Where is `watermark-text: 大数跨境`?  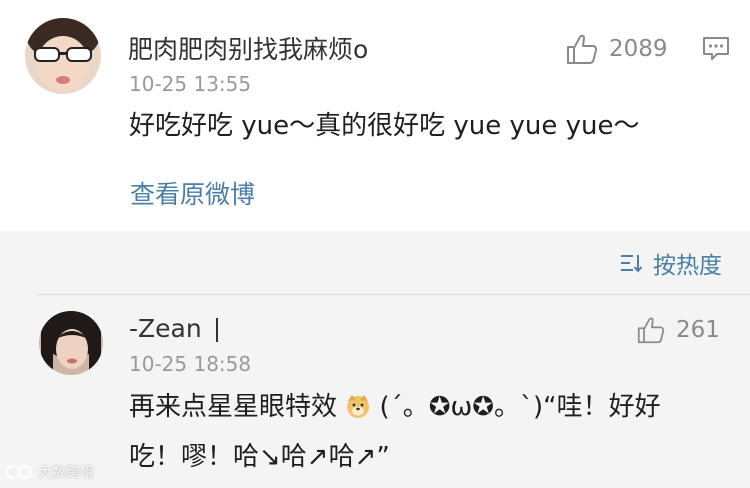 watermark-text: 大数跨境 is located at coordinates (66, 473).